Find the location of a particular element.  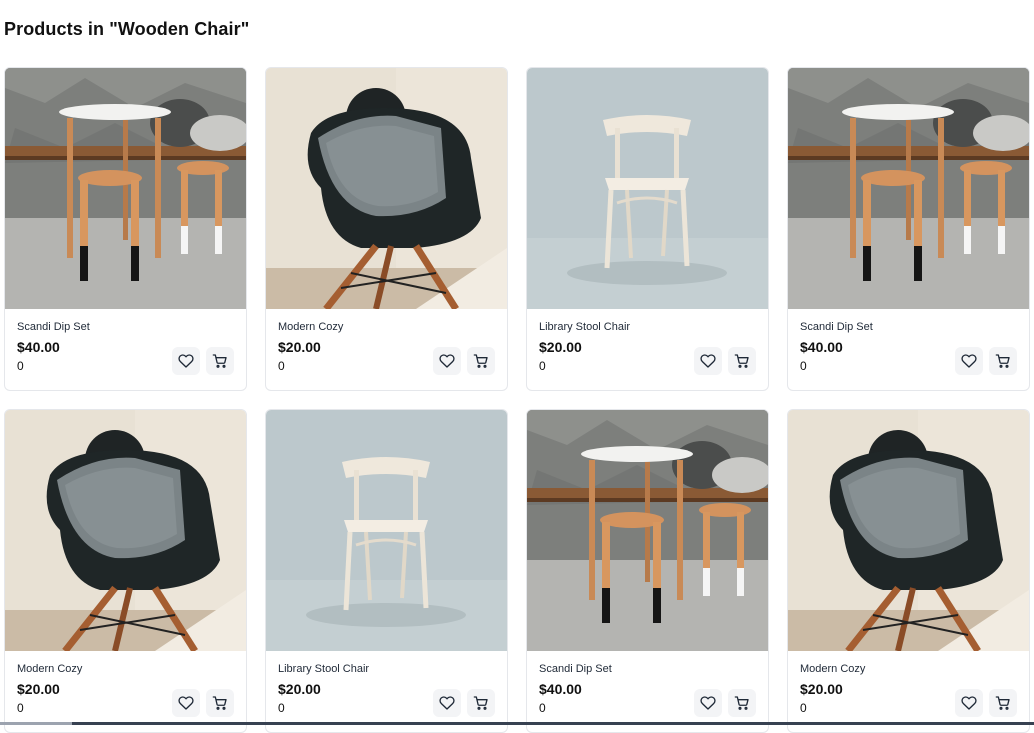

page-title: Products in "Wooden Chair" is located at coordinates (127, 29).